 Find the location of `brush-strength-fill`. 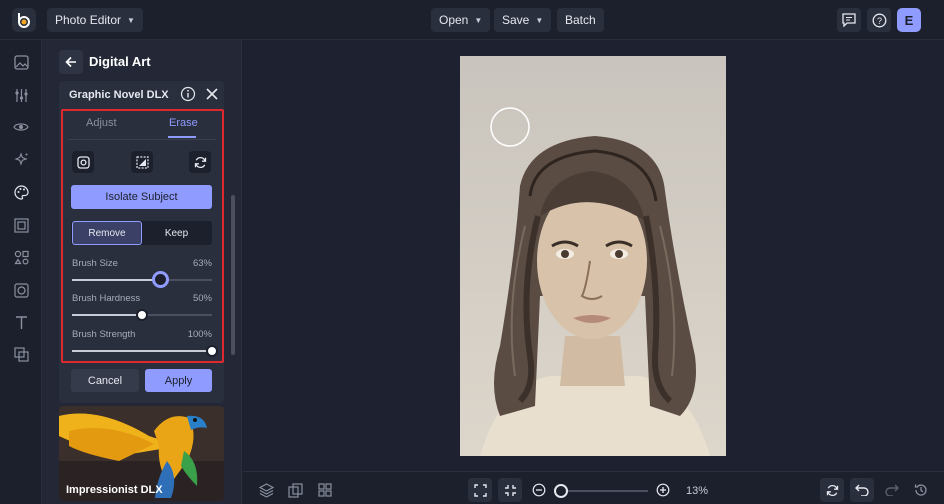

brush-strength-fill is located at coordinates (142, 351).